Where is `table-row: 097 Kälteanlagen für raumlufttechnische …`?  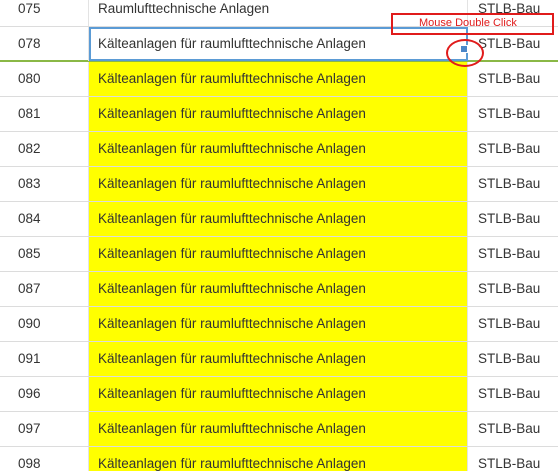 table-row: 097 Kälteanlagen für raumlufttechnische … is located at coordinates (279, 429).